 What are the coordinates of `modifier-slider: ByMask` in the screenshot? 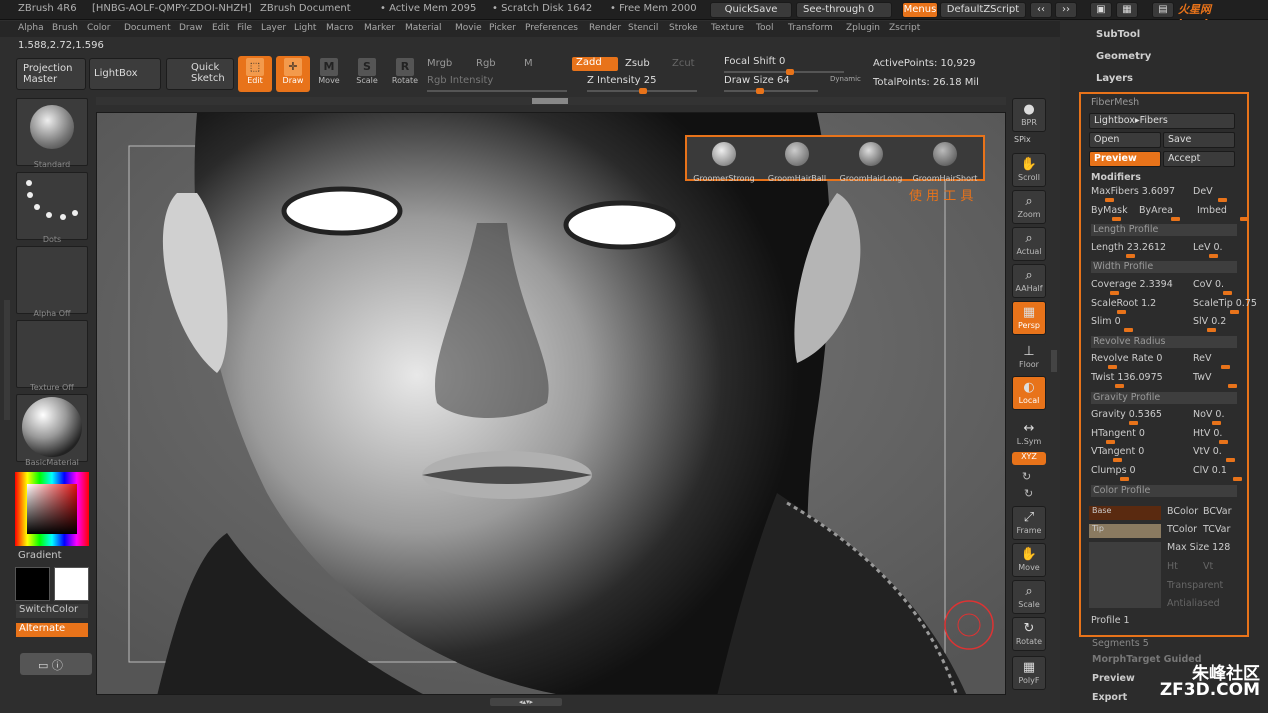 It's located at (1109, 210).